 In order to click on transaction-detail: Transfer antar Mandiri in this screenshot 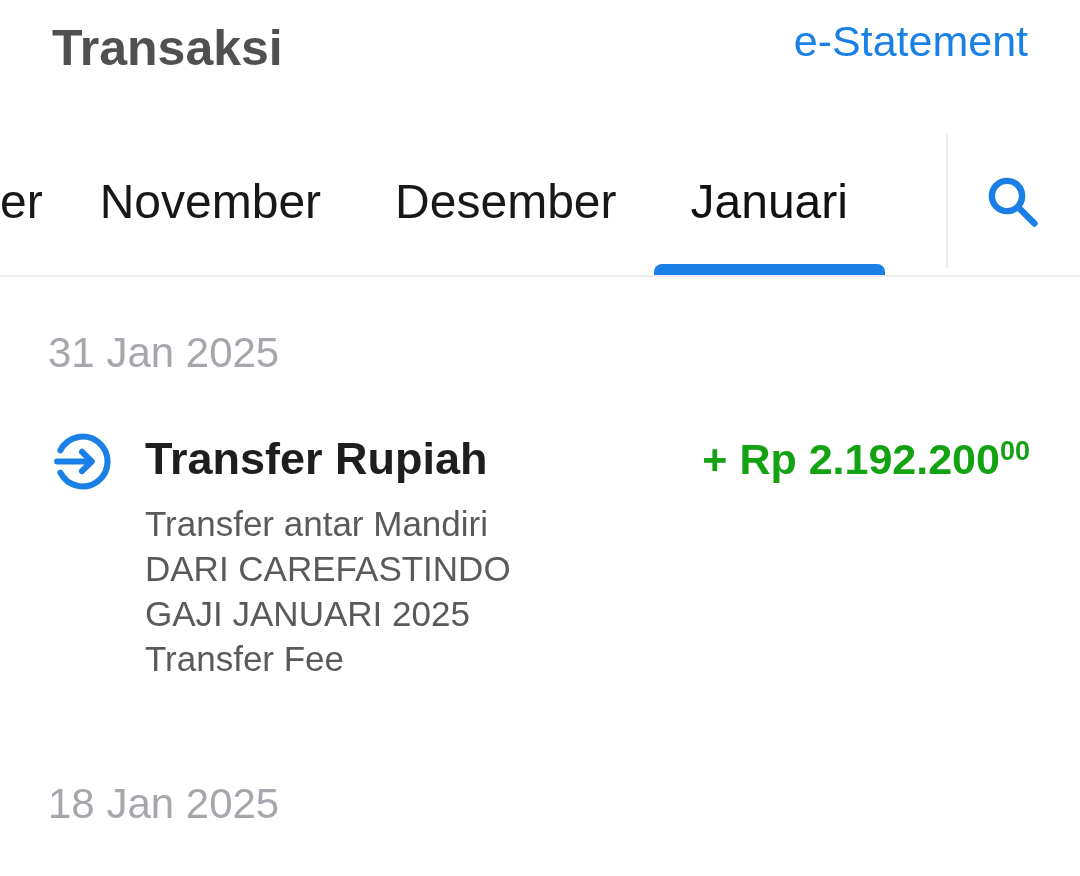, I will do `click(316, 524)`.